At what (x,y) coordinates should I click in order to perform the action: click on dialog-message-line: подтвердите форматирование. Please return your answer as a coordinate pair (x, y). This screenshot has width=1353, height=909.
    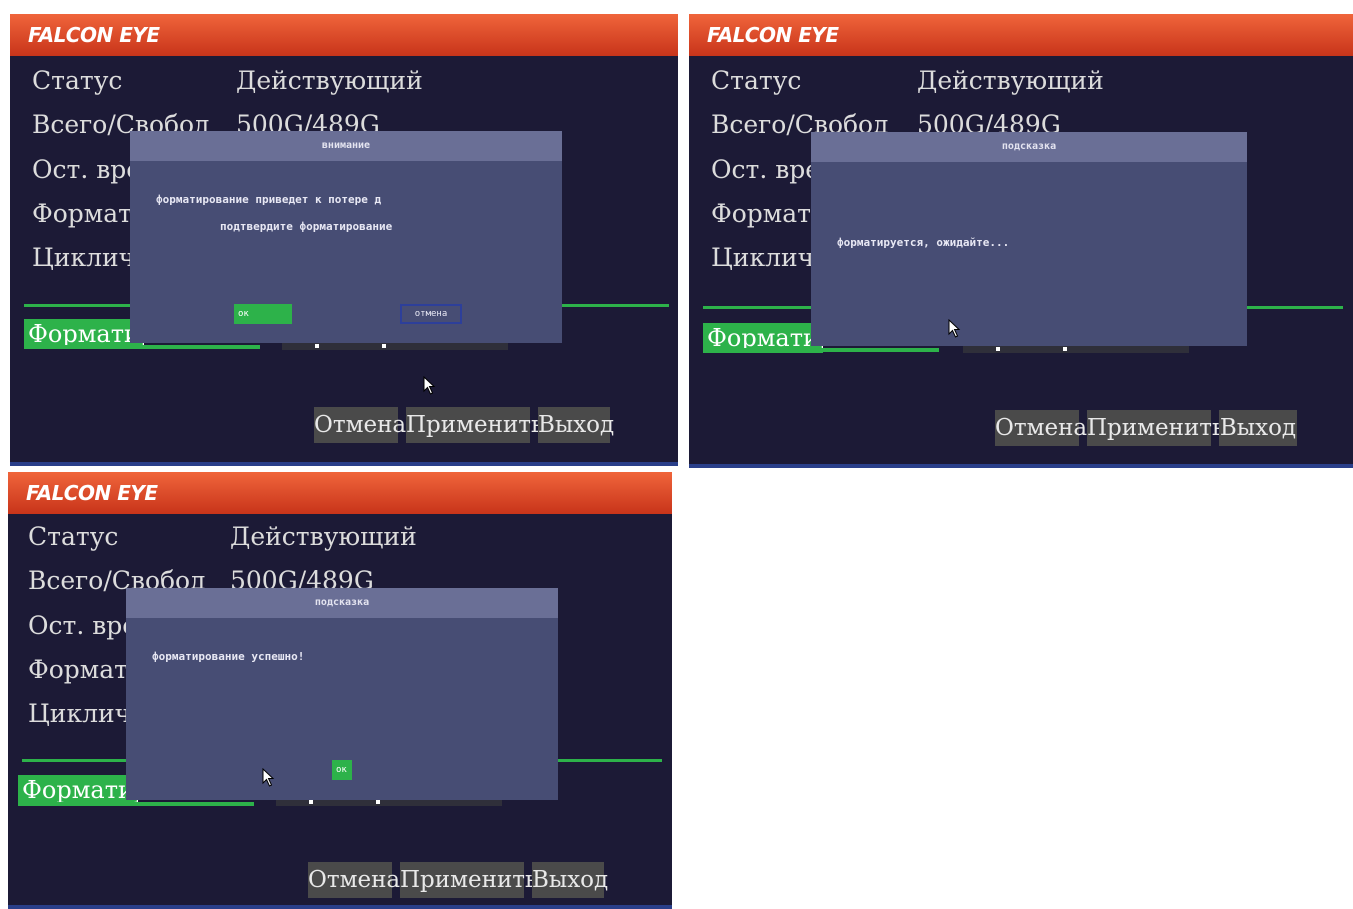
    Looking at the image, I should click on (306, 226).